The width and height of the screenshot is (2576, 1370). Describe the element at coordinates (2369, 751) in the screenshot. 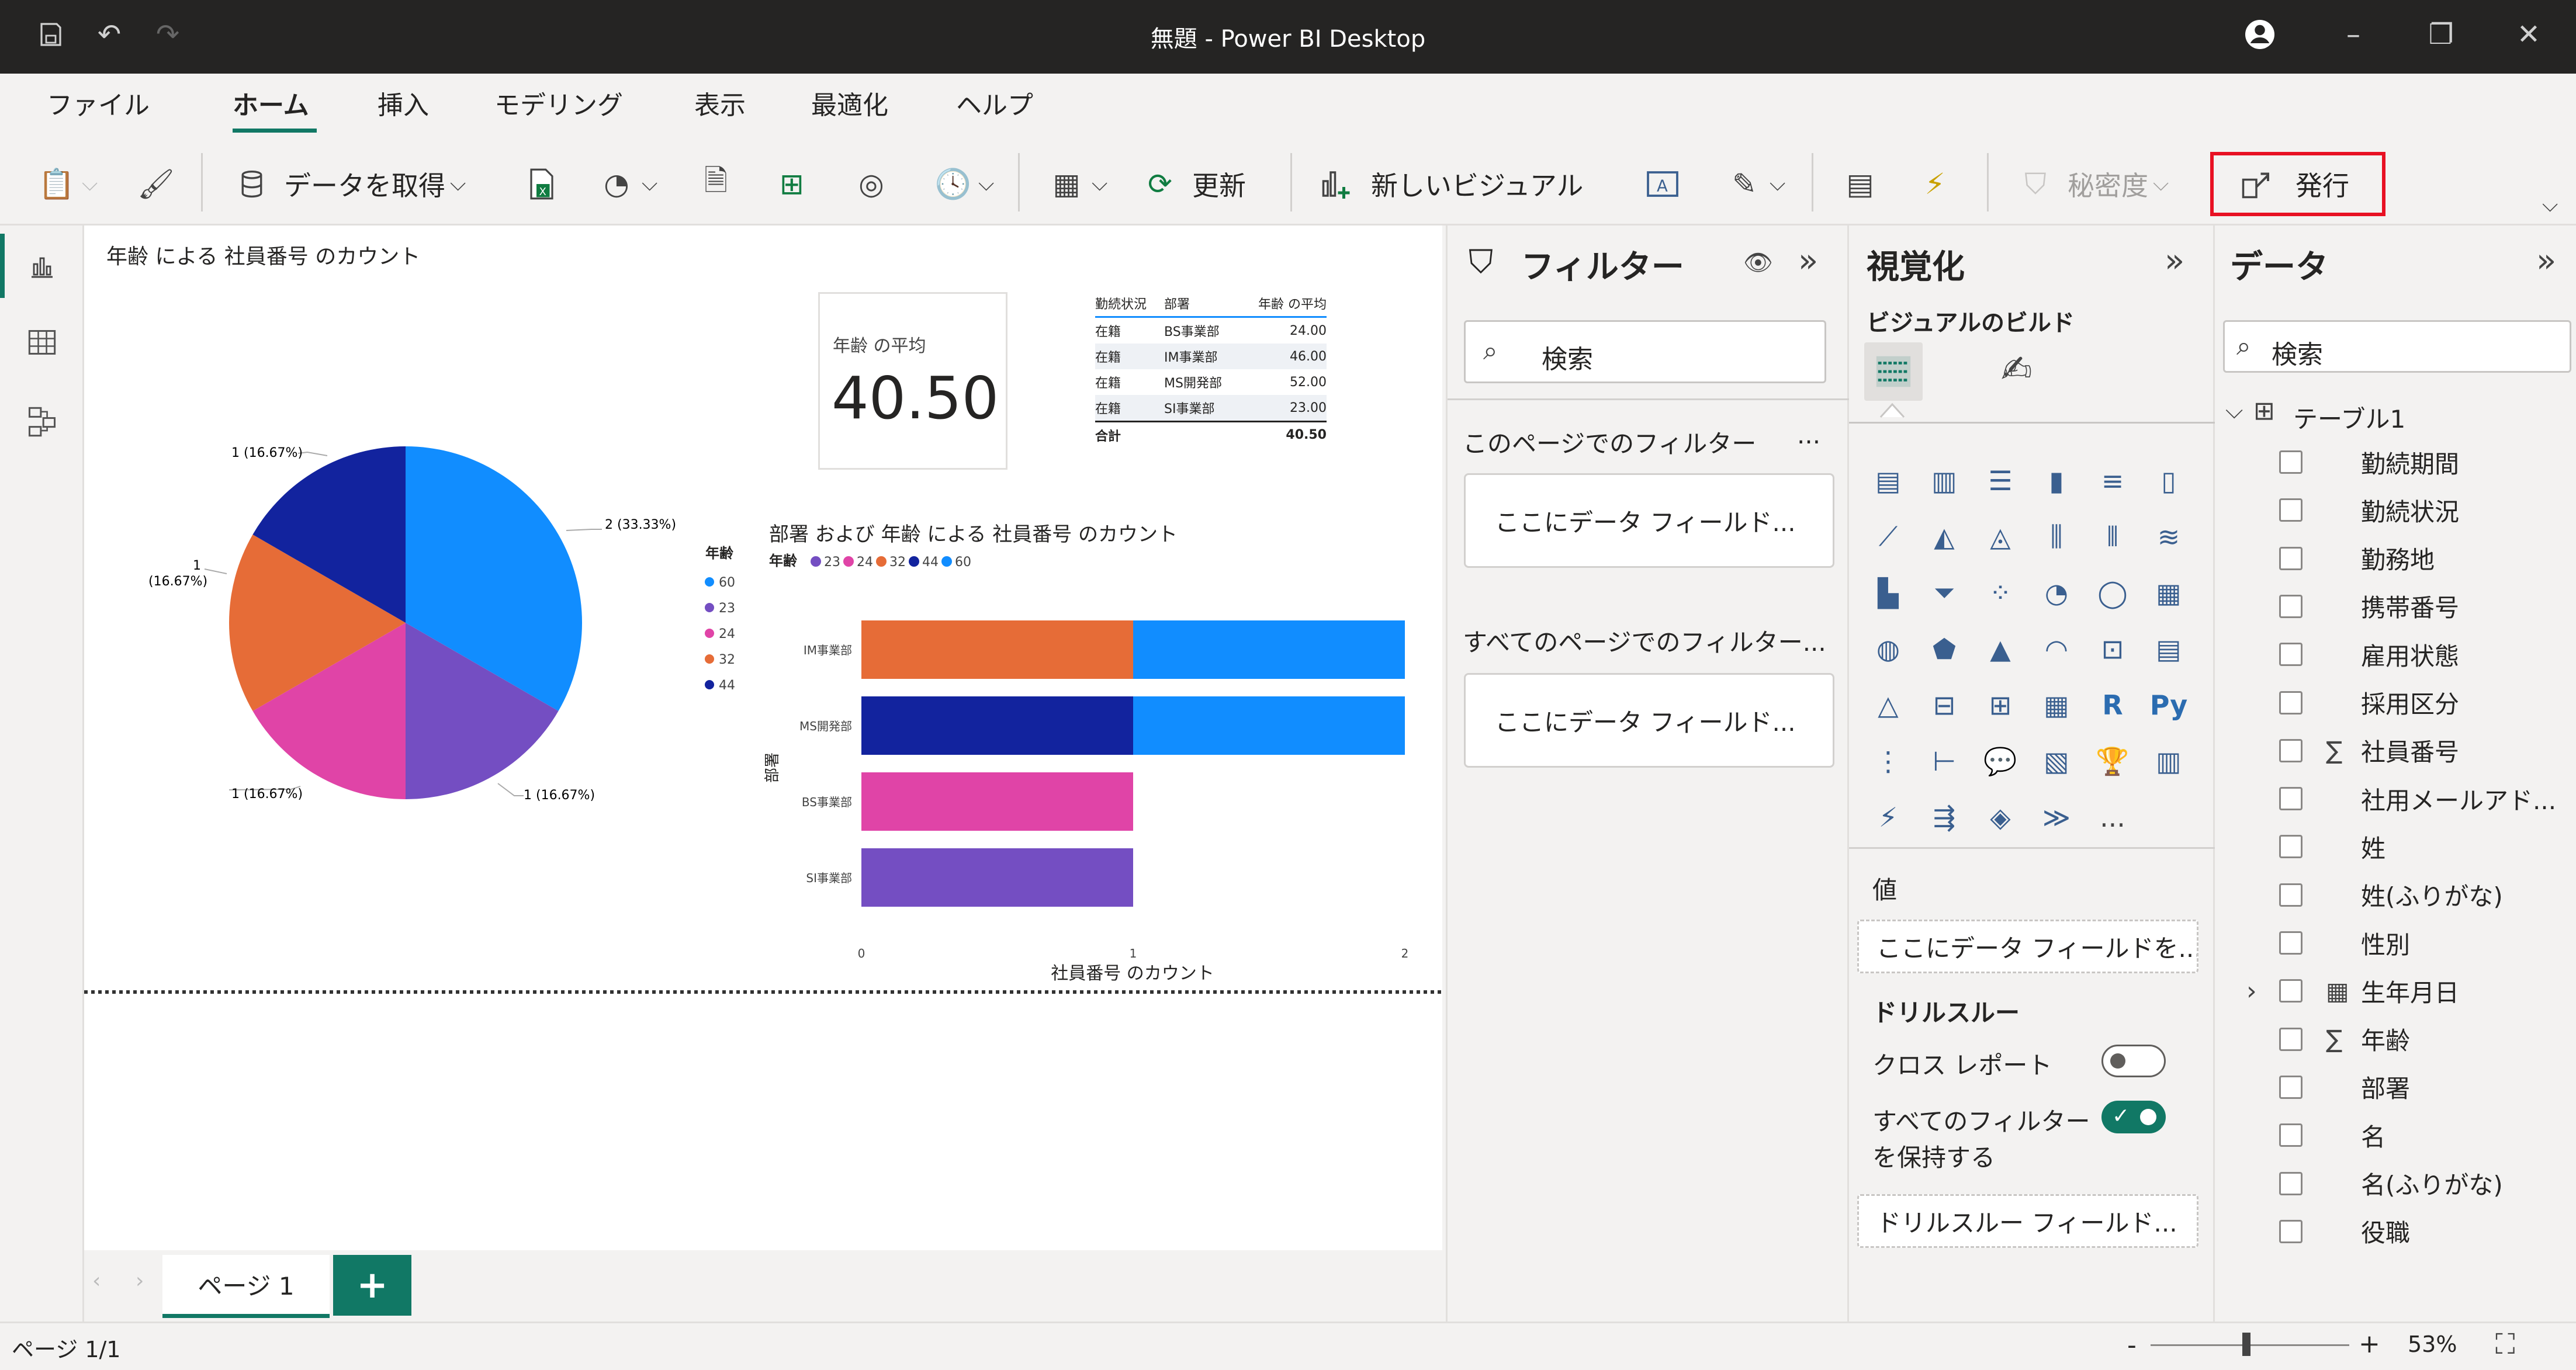

I see `field-item: ∑ 社員番号` at that location.